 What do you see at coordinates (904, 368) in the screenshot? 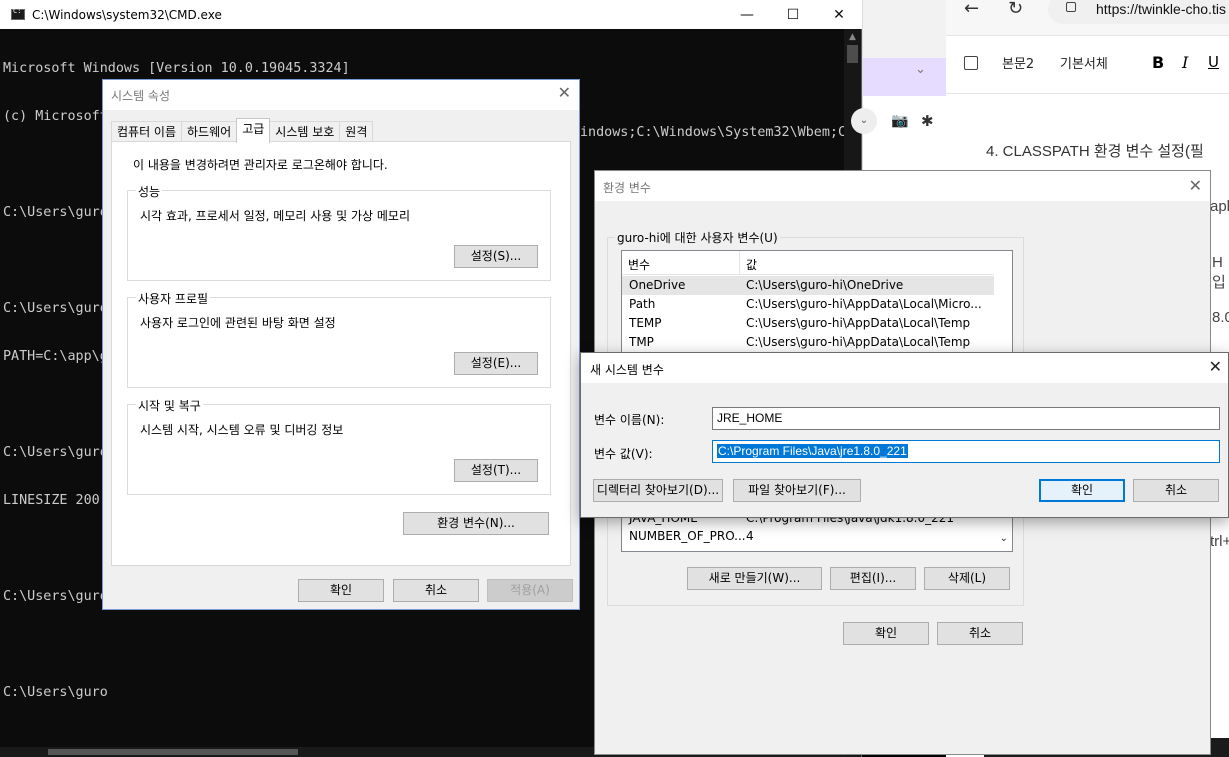
I see `dialog-titlebar: 새 시스템 변수 ✕` at bounding box center [904, 368].